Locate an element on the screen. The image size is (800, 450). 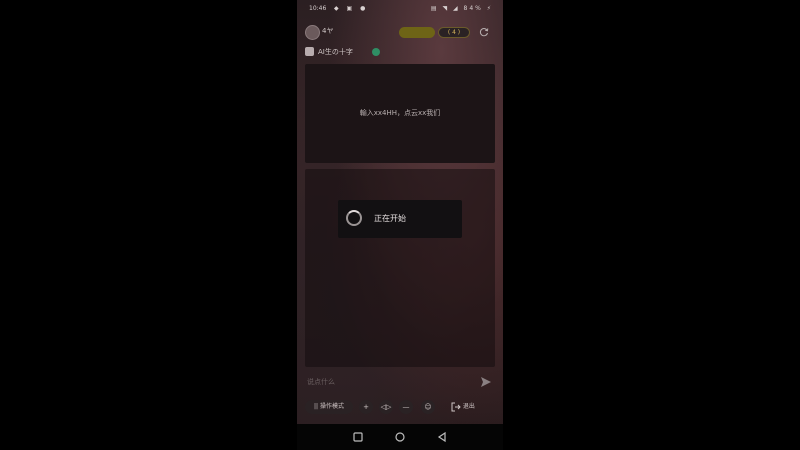
emoji-button: ☺ is located at coordinates (428, 407).